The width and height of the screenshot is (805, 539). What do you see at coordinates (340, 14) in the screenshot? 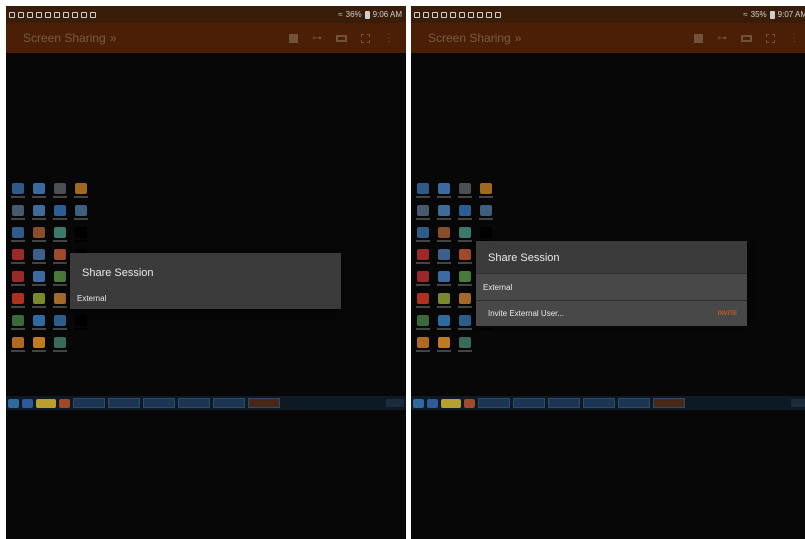
I see `wifi-icon: ≈` at bounding box center [340, 14].